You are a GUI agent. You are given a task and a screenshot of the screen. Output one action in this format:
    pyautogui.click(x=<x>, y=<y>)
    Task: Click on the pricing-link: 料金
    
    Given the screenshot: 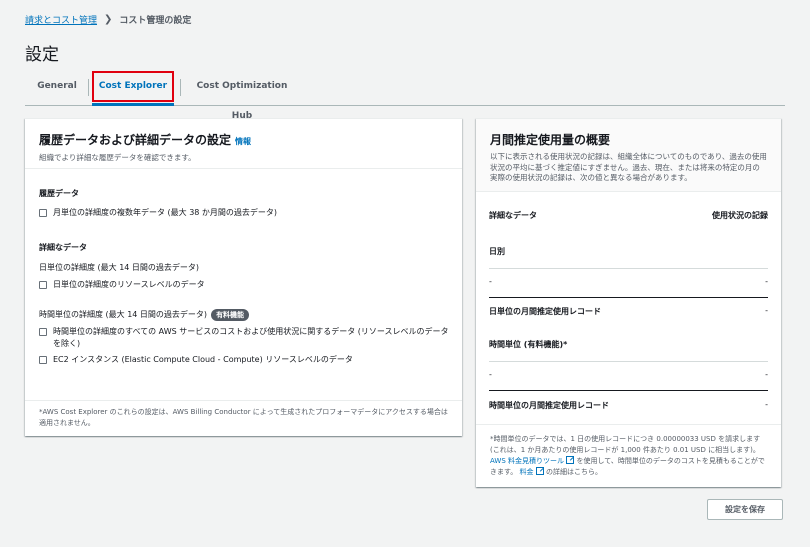 What is the action you would take?
    pyautogui.click(x=527, y=472)
    